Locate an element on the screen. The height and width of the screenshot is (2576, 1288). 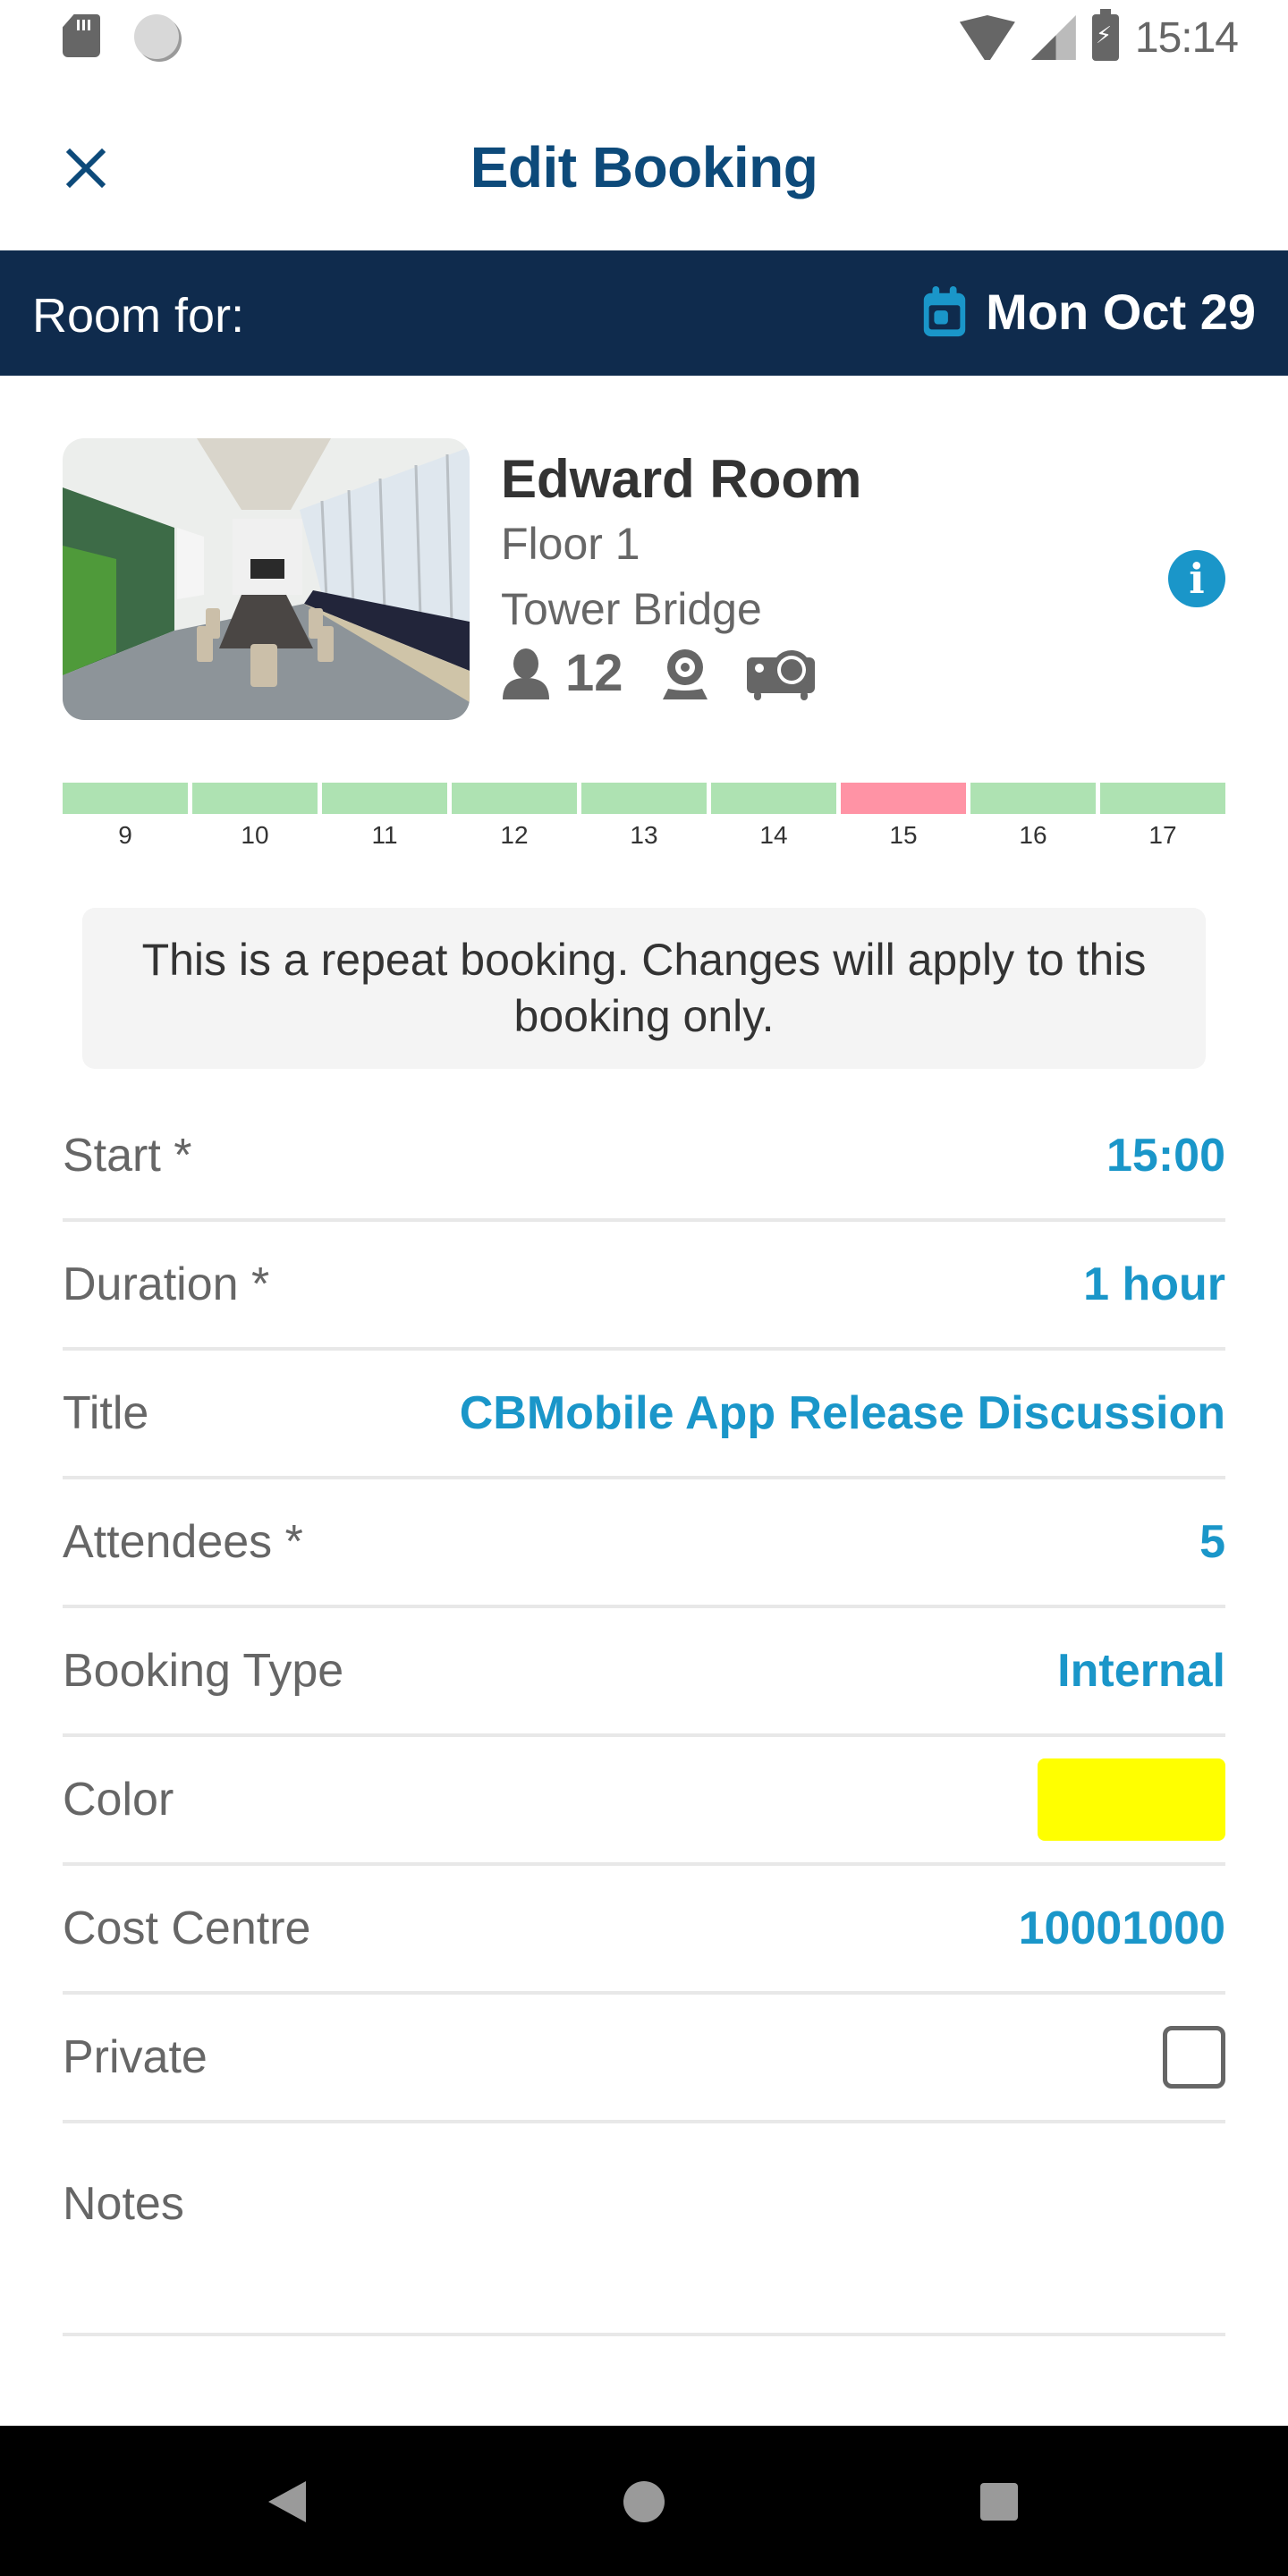
color-row: Color is located at coordinates (644, 1801).